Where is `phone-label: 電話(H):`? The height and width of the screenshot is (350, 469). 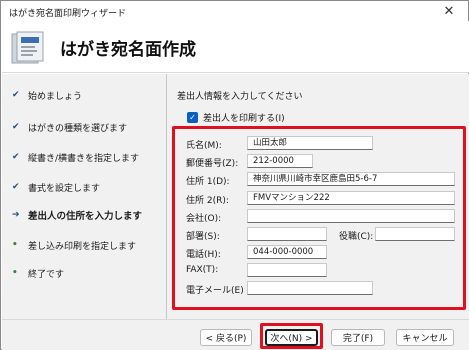
phone-label: 電話(H): is located at coordinates (203, 255).